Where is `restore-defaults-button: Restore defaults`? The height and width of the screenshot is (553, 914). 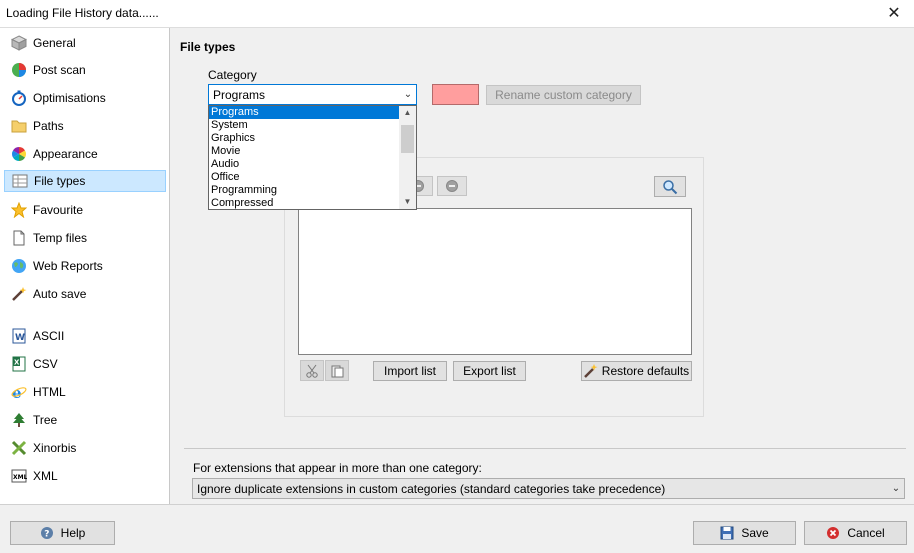 restore-defaults-button: Restore defaults is located at coordinates (636, 371).